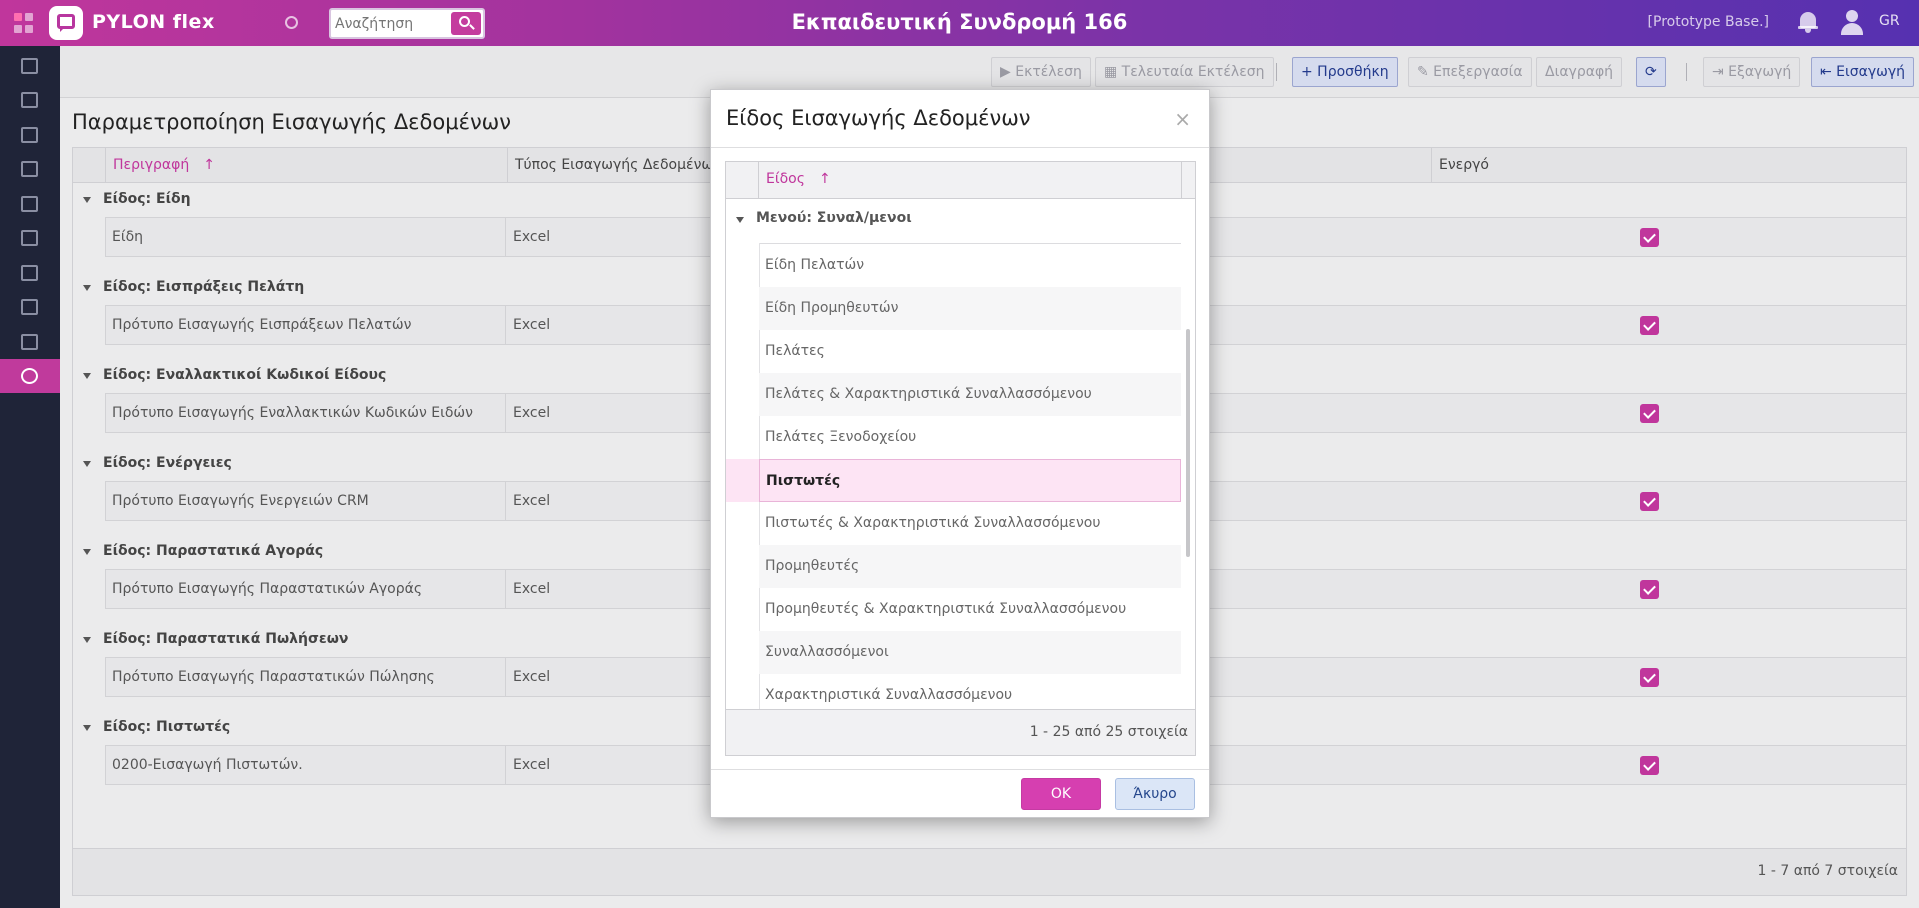  Describe the element at coordinates (795, 351) in the screenshot. I see `list-item-label: Πελάτες` at that location.